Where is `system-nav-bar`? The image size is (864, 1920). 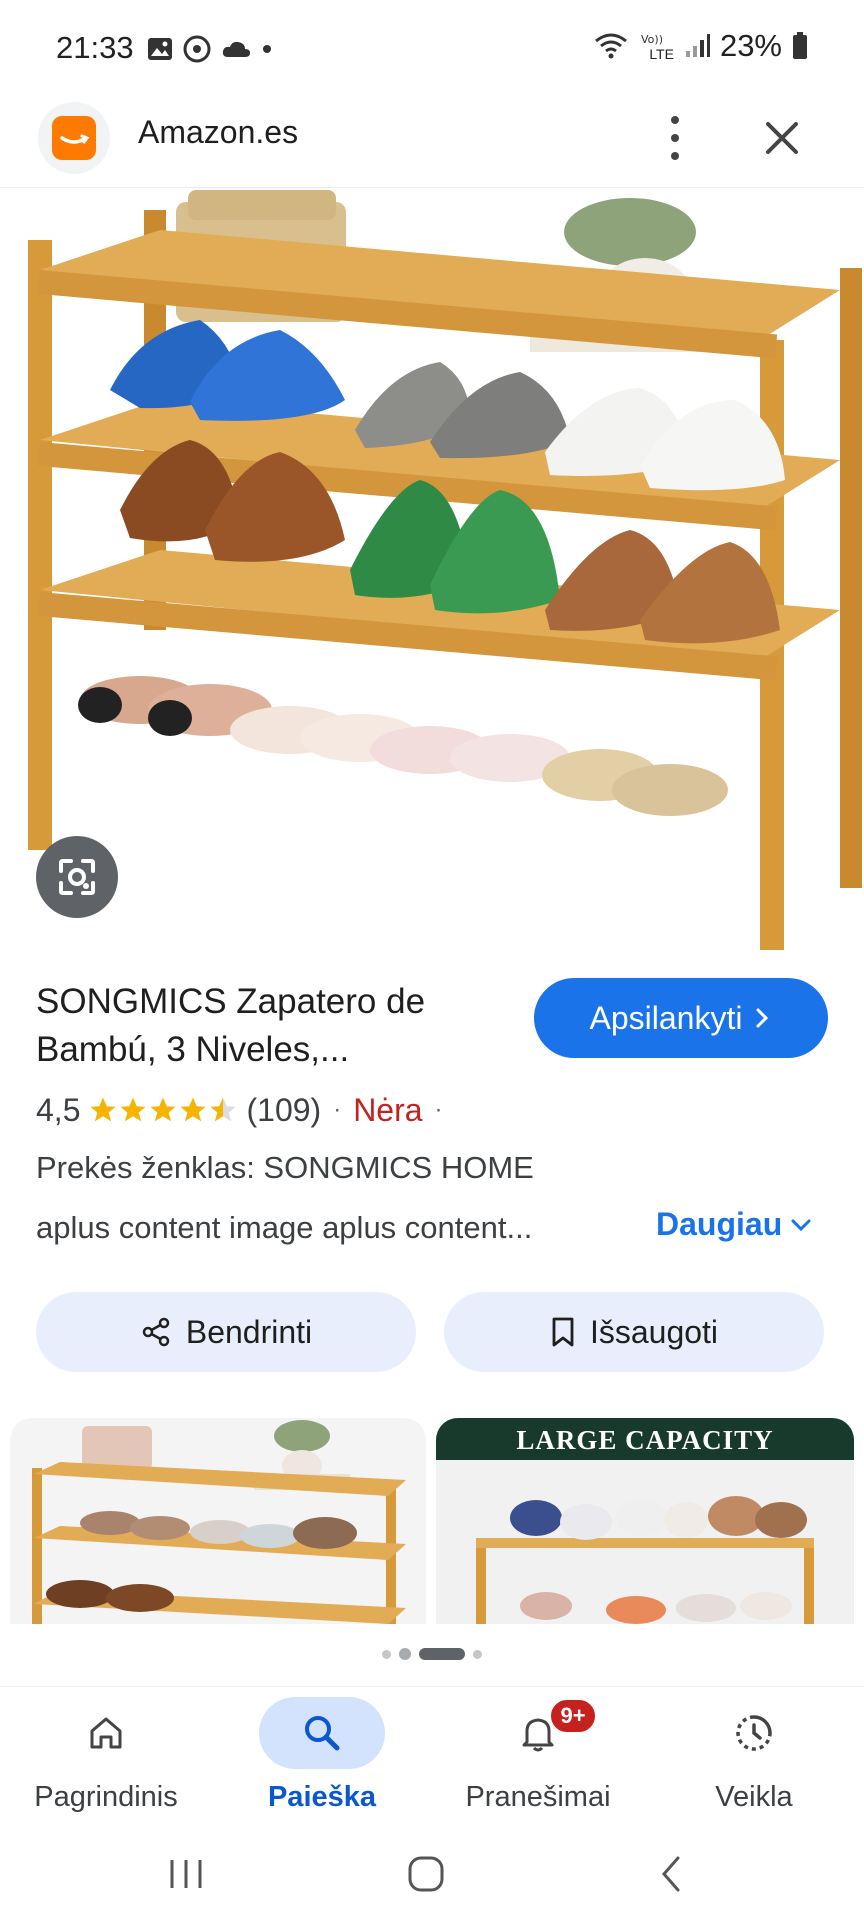
system-nav-bar is located at coordinates (432, 1875).